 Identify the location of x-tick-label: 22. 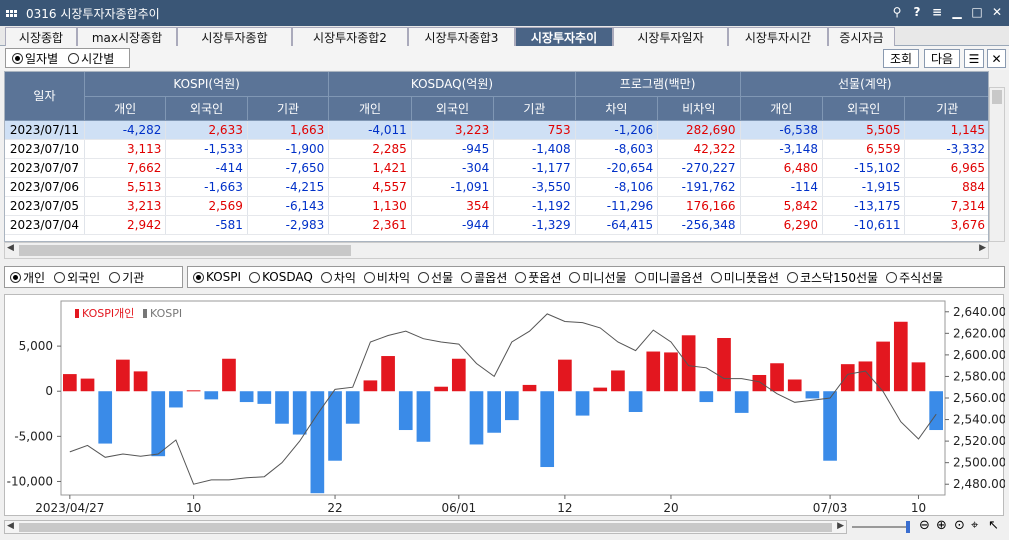
(334, 508).